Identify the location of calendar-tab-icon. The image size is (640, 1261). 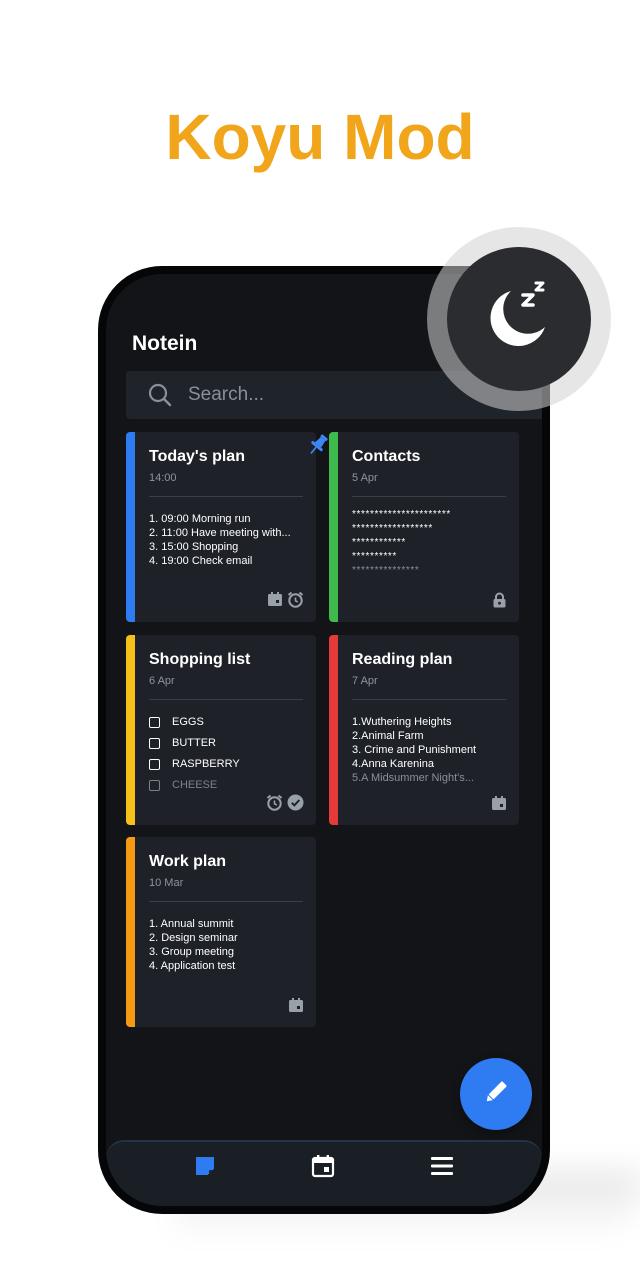
(323, 1168).